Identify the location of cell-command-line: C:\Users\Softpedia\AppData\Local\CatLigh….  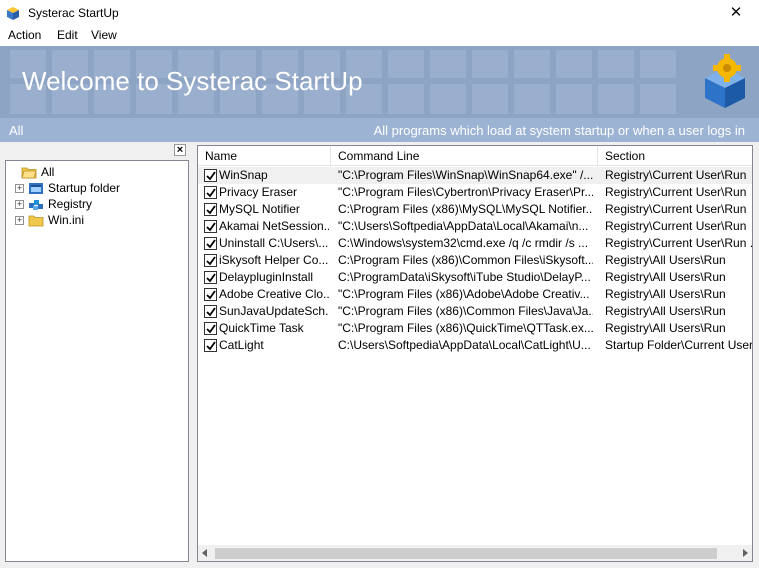
(464, 345).